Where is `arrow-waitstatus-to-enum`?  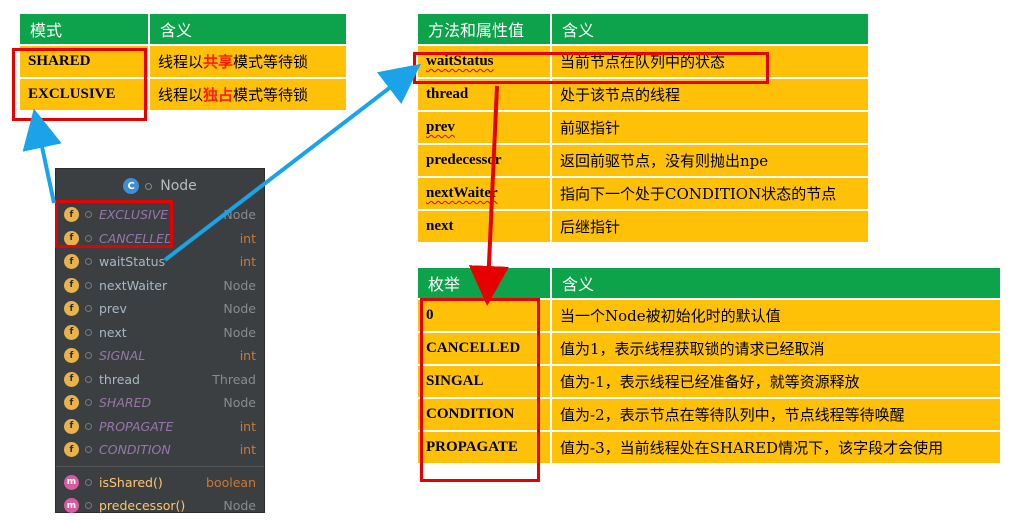 arrow-waitstatus-to-enum is located at coordinates (488, 195).